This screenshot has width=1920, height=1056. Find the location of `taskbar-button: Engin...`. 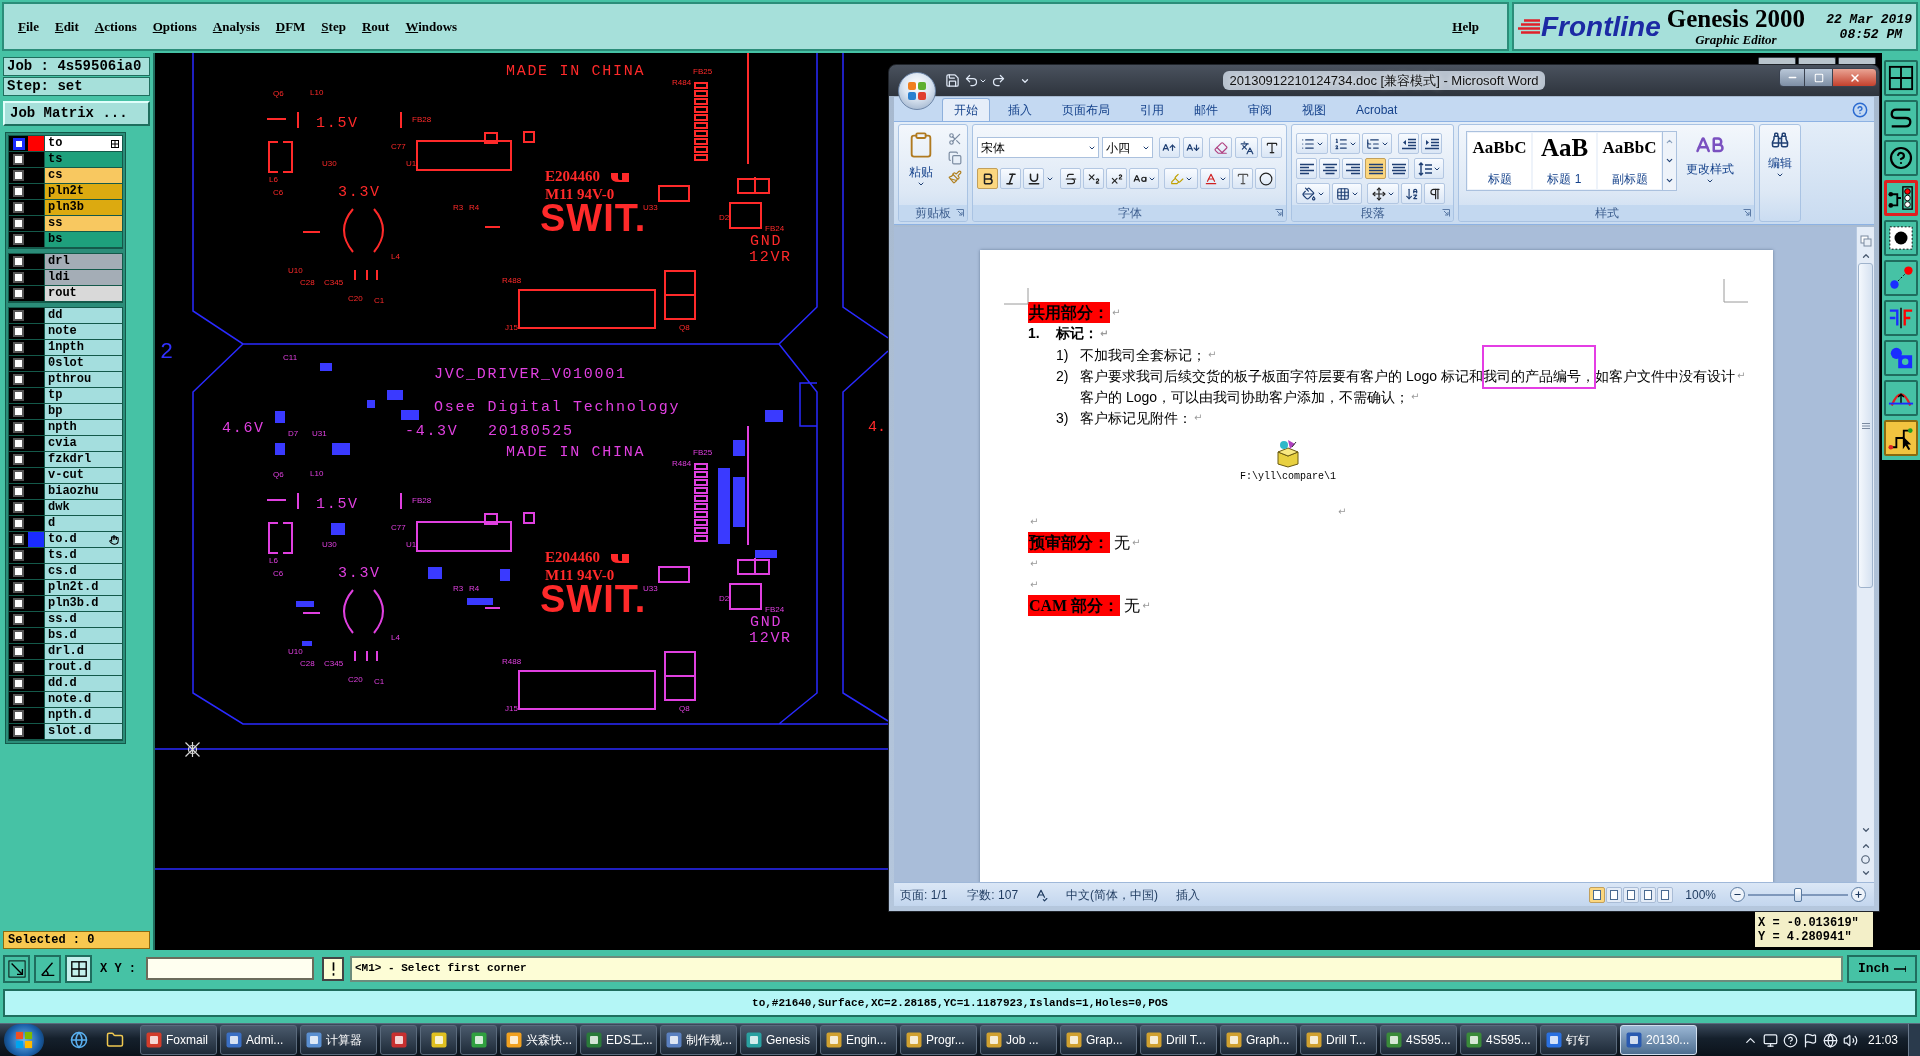

taskbar-button: Engin... is located at coordinates (858, 1040).